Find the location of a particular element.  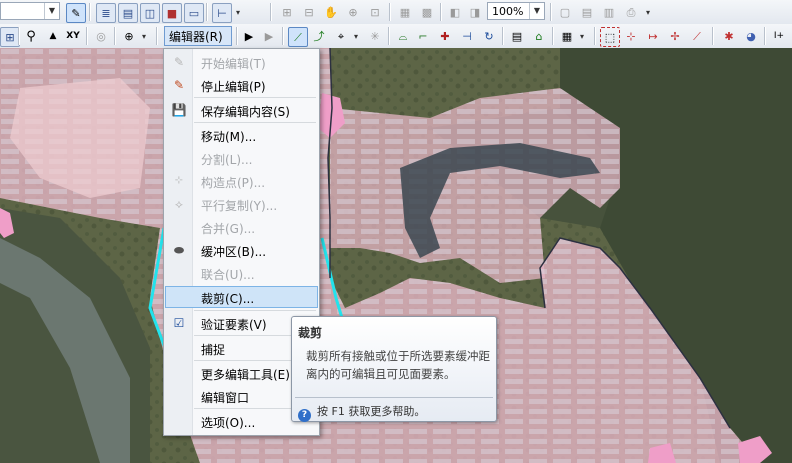

back-extent-icon: ◧ is located at coordinates (455, 12).